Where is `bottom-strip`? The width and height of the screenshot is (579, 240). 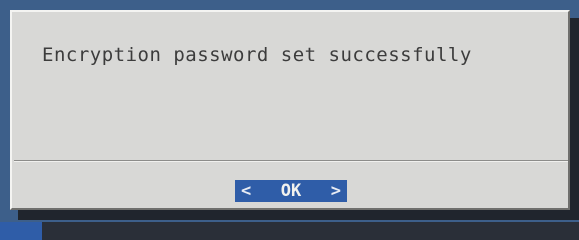
bottom-strip is located at coordinates (289, 231).